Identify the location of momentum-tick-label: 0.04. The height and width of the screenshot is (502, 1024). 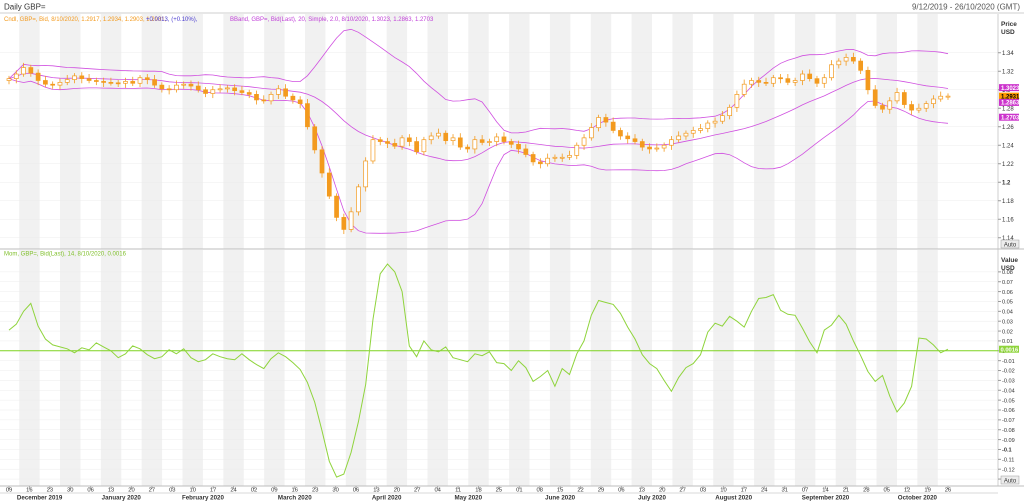
(1007, 313).